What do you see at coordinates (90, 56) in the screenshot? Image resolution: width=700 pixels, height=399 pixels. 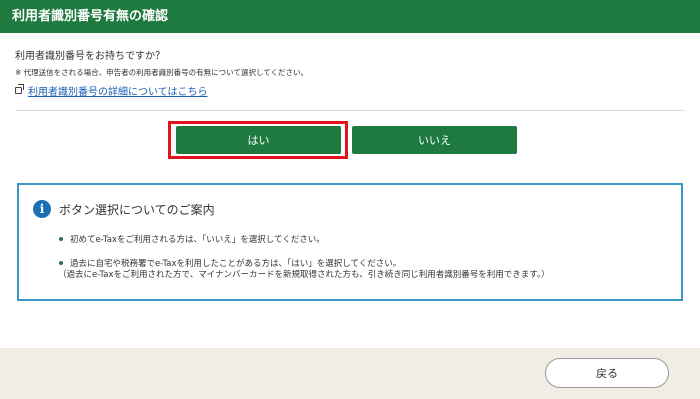 I see `question-text: 利用者識別番号をお持ちですか？` at bounding box center [90, 56].